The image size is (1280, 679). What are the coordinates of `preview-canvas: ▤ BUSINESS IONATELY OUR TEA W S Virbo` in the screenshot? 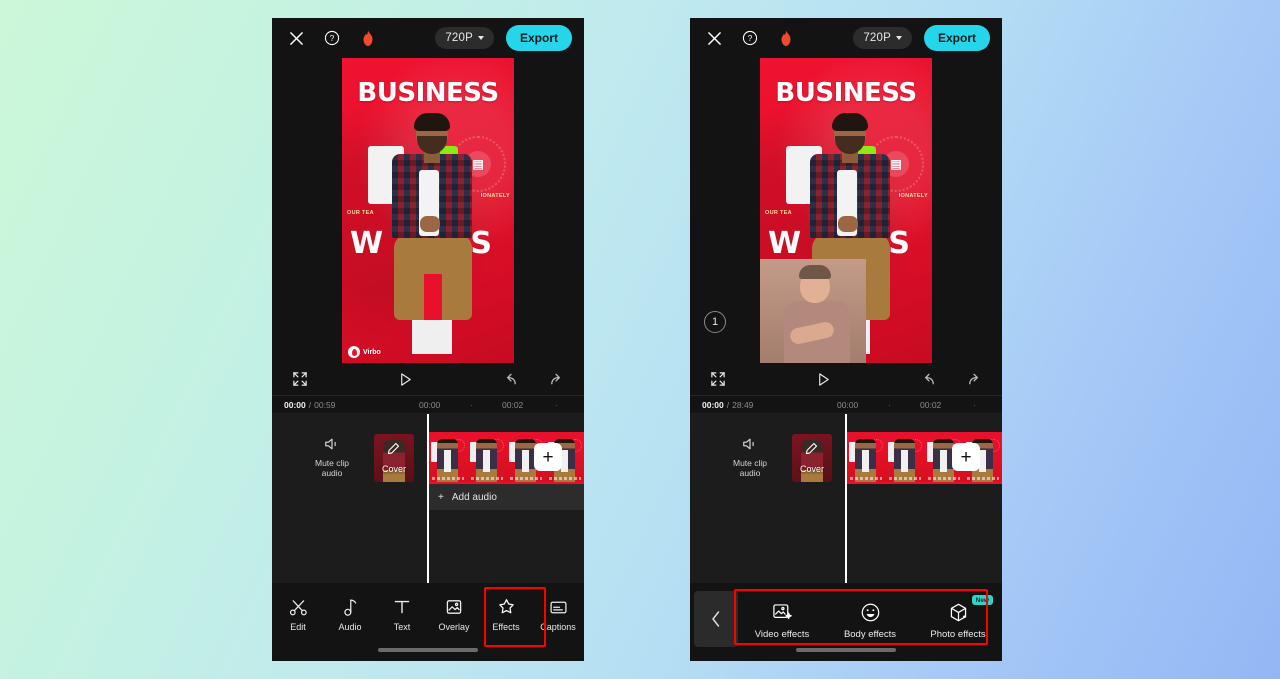 It's located at (428, 210).